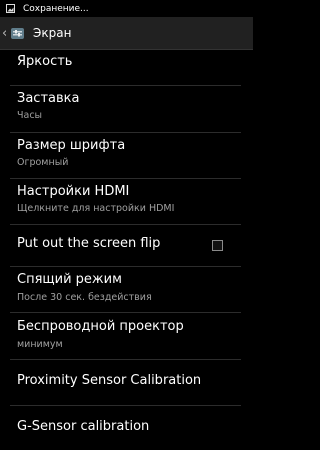 This screenshot has height=450, width=320. I want to click on setting-sleep-title: Спящий режим, so click(69, 279).